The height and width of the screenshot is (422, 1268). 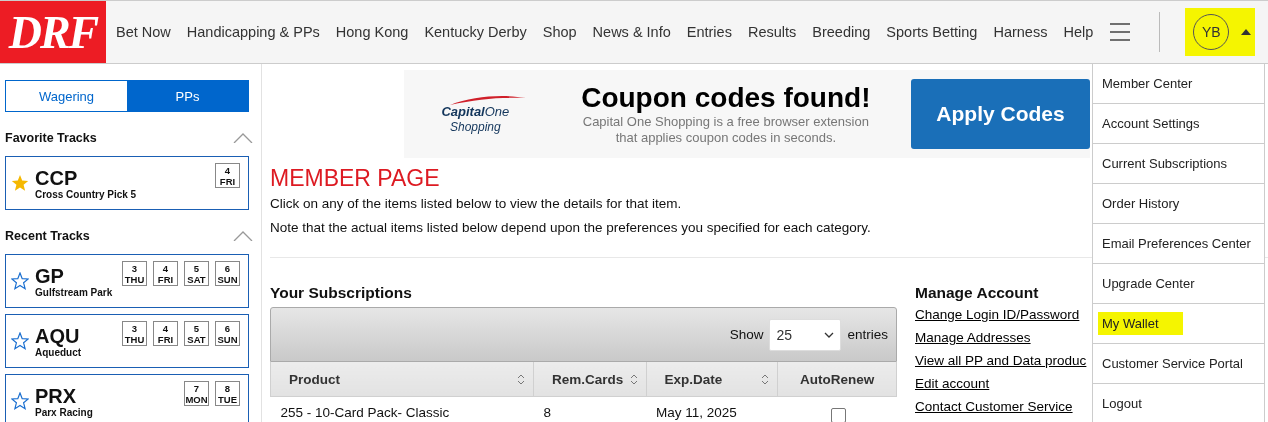 What do you see at coordinates (1178, 244) in the screenshot?
I see `menu-item: Email Preferences Center` at bounding box center [1178, 244].